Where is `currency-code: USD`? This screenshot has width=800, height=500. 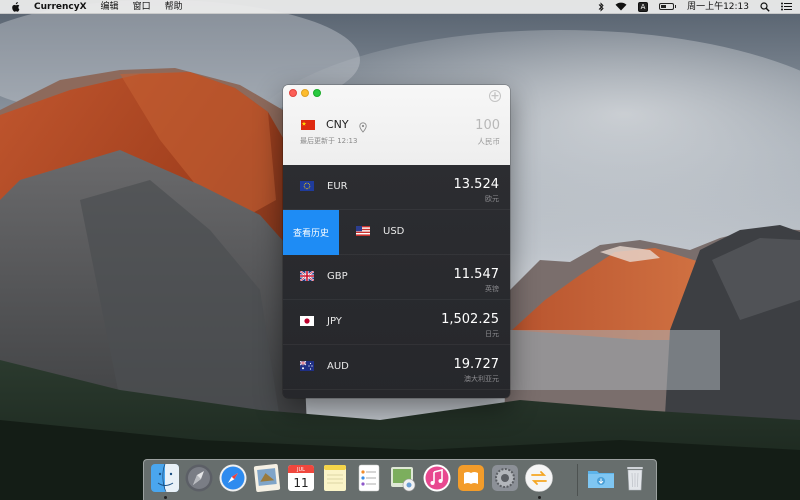 currency-code: USD is located at coordinates (394, 231).